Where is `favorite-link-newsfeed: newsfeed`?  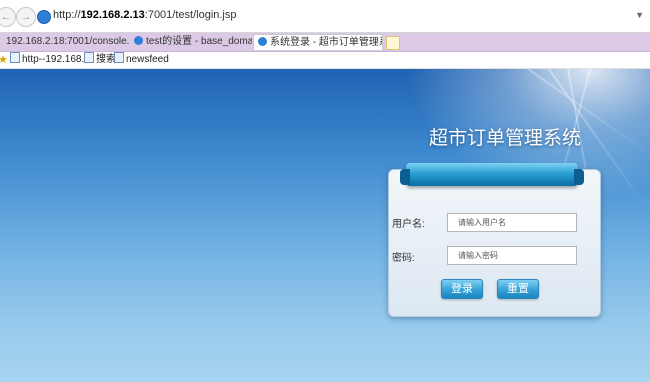 favorite-link-newsfeed: newsfeed is located at coordinates (141, 60).